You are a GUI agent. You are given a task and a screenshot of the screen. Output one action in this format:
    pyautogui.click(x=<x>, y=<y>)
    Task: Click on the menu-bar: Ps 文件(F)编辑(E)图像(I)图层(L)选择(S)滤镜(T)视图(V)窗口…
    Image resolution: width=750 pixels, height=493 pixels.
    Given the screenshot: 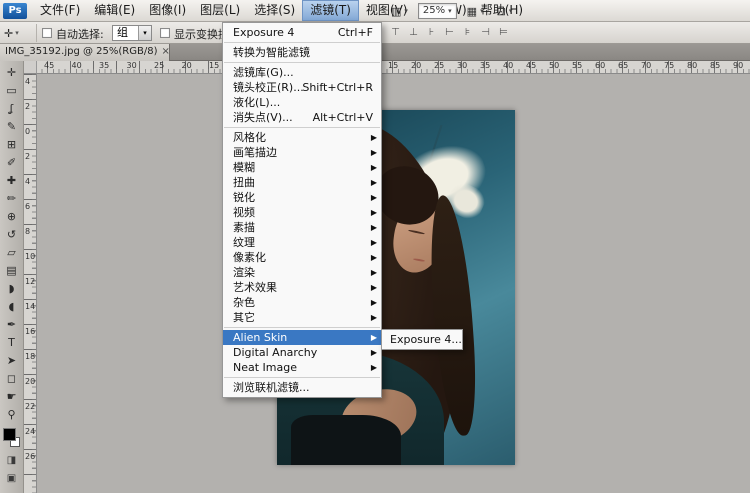 What is the action you would take?
    pyautogui.click(x=375, y=11)
    